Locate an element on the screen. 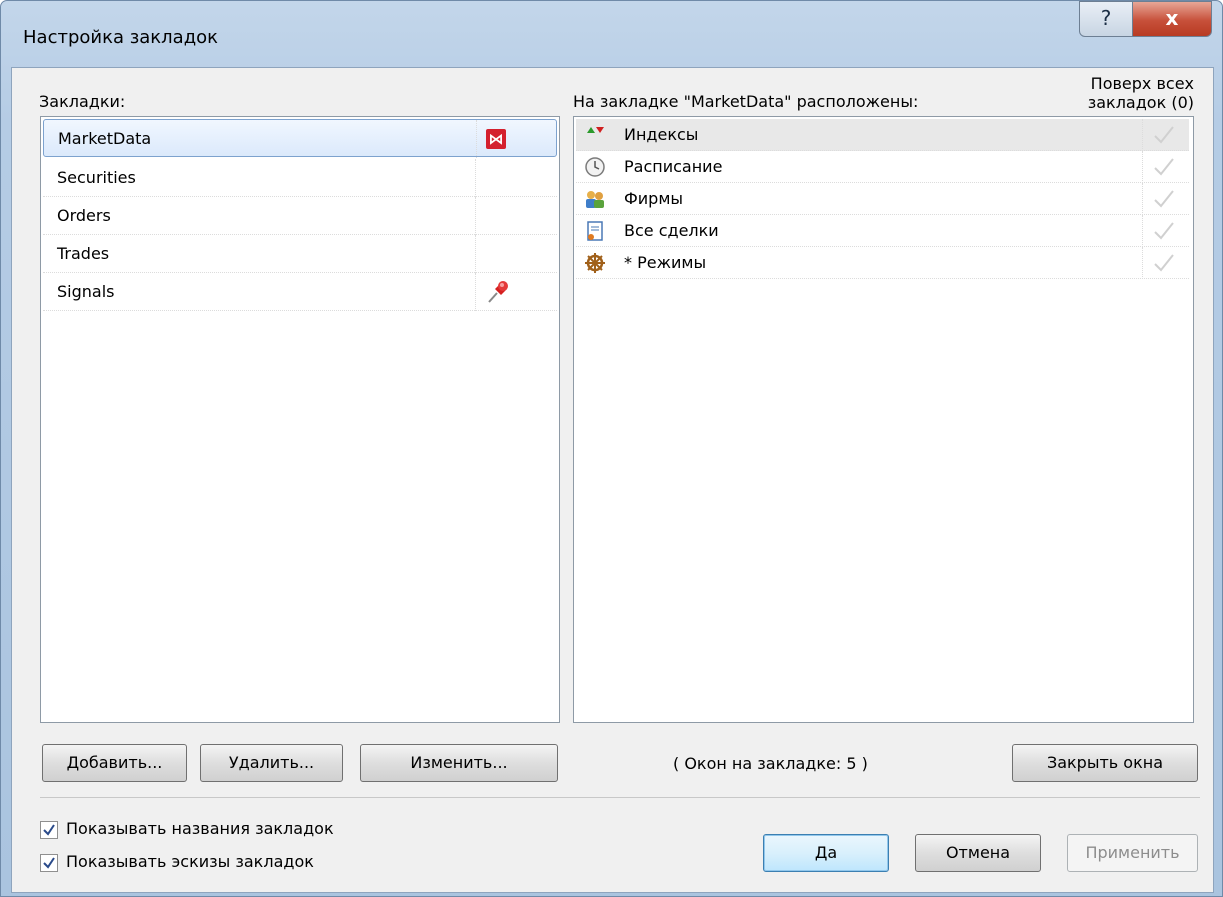  list-item-orders: Orders is located at coordinates (300, 216).